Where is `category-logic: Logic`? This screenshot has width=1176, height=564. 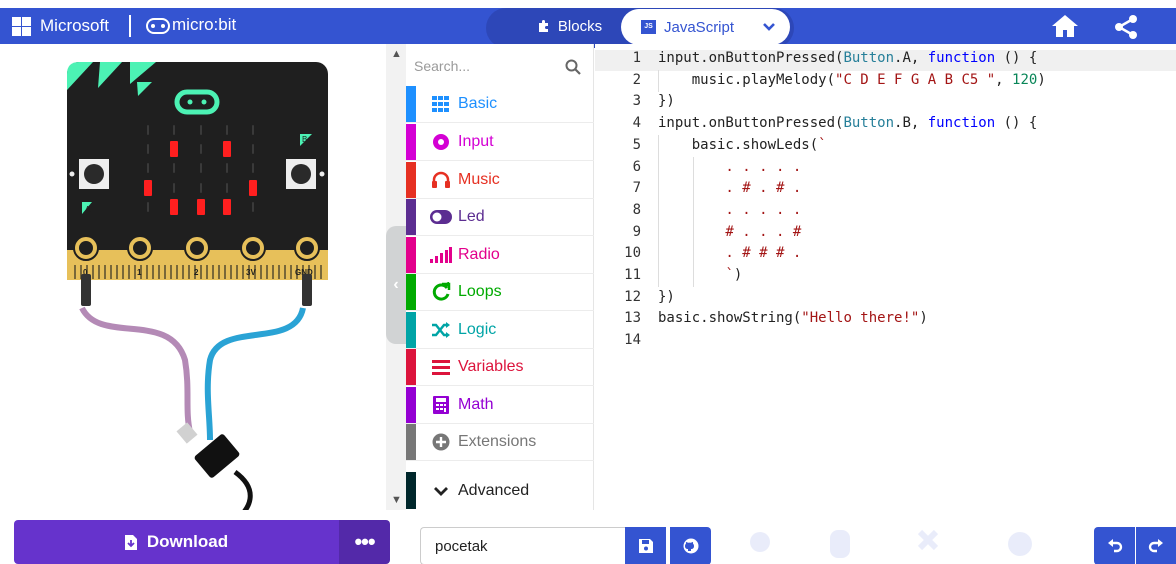 category-logic: Logic is located at coordinates (500, 330).